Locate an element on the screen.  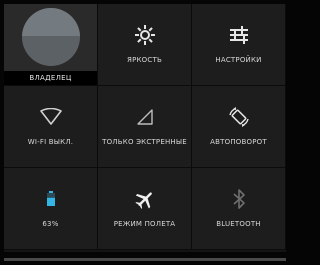
airplane-tile: РЕЖИМ ПОЛЕТА is located at coordinates (145, 209).